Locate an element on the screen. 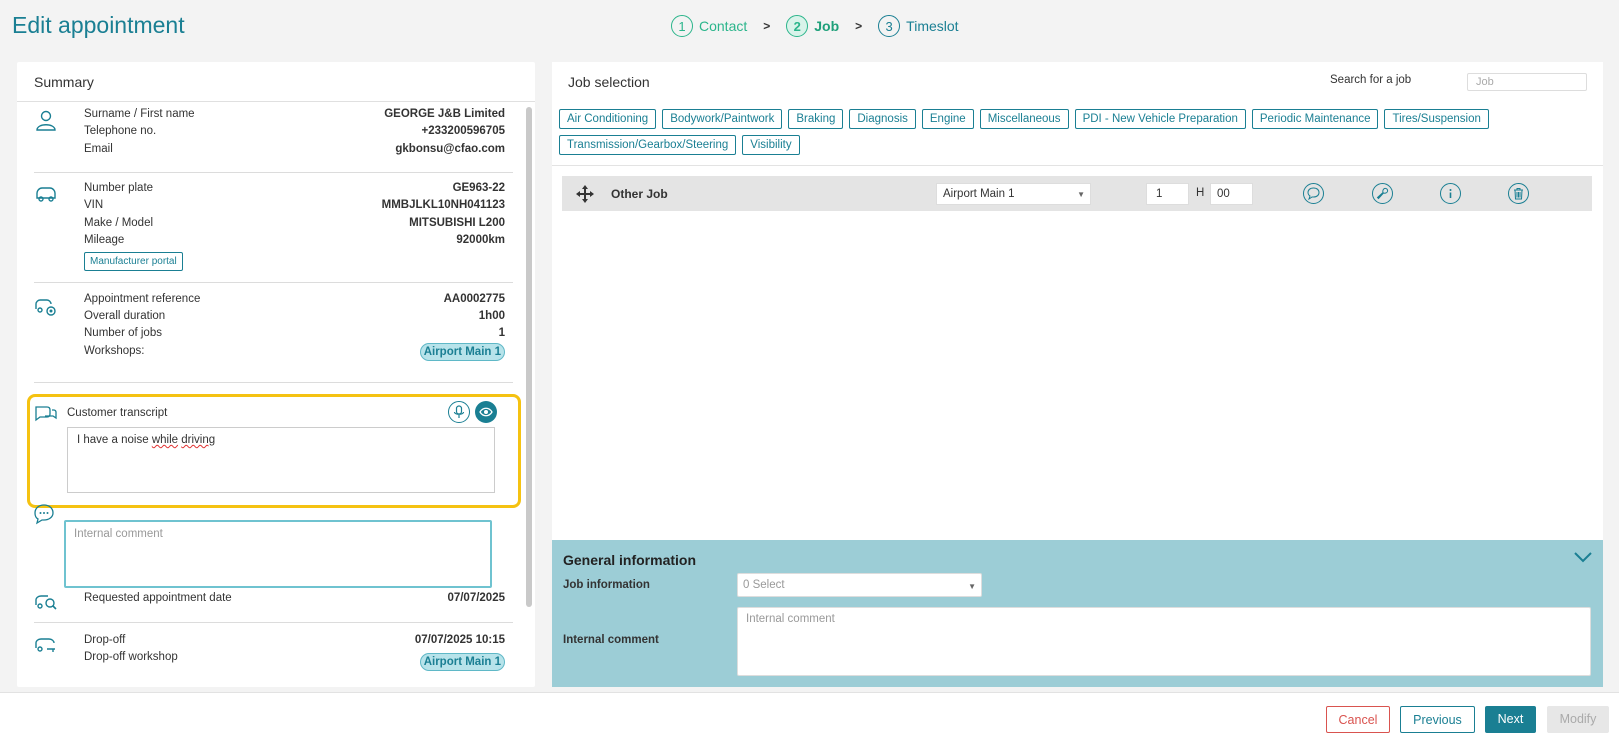  step-label: Timeslot is located at coordinates (932, 26).